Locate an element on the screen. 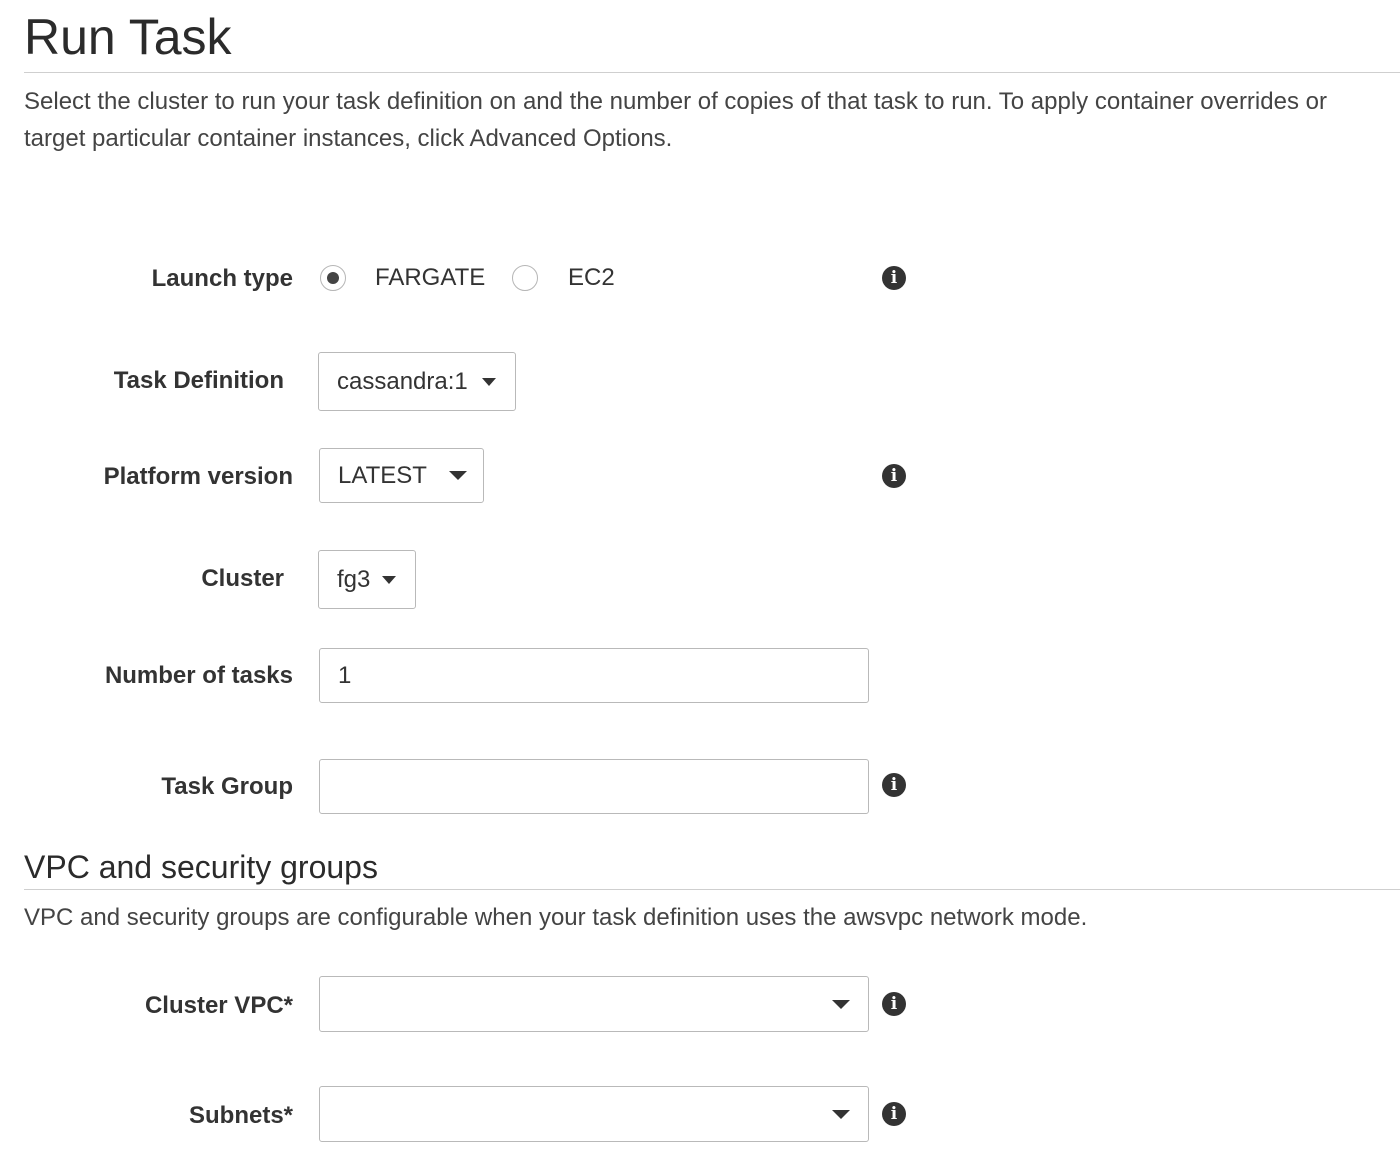 The image size is (1400, 1153). task-definition-value: cassandra:1 is located at coordinates (402, 381).